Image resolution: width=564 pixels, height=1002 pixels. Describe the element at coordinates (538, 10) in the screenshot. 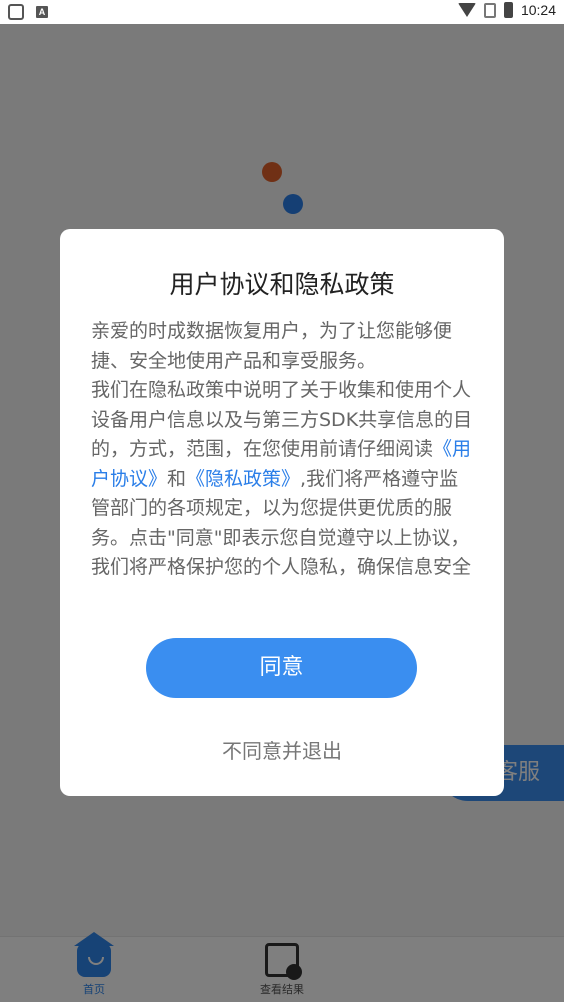

I see `status-time: 10:24` at that location.